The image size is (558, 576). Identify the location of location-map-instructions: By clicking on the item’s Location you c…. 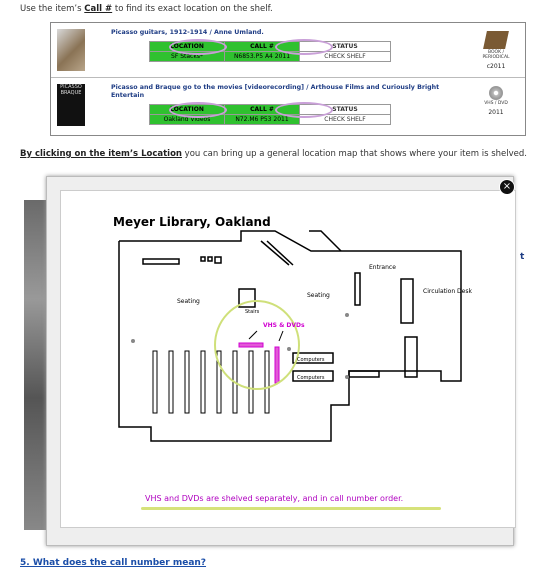
(273, 154).